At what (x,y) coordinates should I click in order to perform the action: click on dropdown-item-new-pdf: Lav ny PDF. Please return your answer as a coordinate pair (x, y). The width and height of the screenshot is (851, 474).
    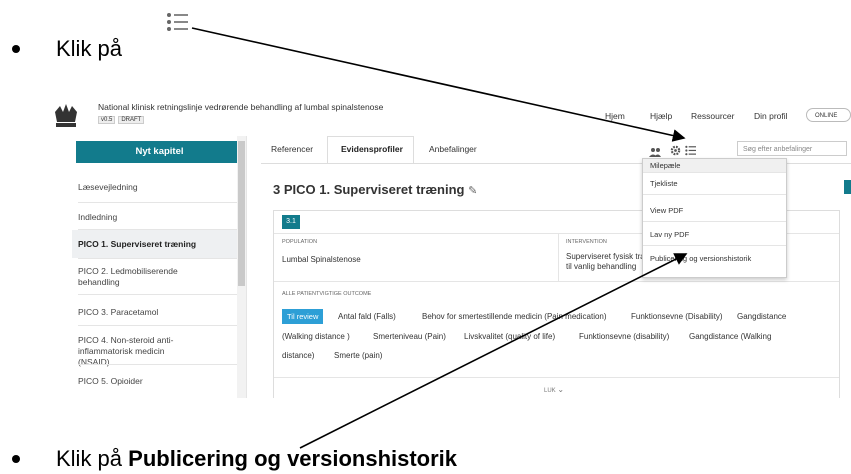
    Looking at the image, I should click on (714, 235).